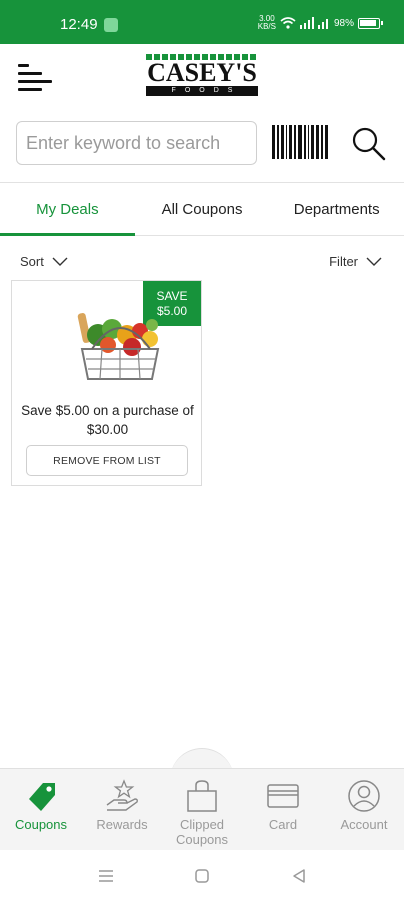 Image resolution: width=404 pixels, height=900 pixels. What do you see at coordinates (202, 91) in the screenshot?
I see `logo-subtext: FOODS` at bounding box center [202, 91].